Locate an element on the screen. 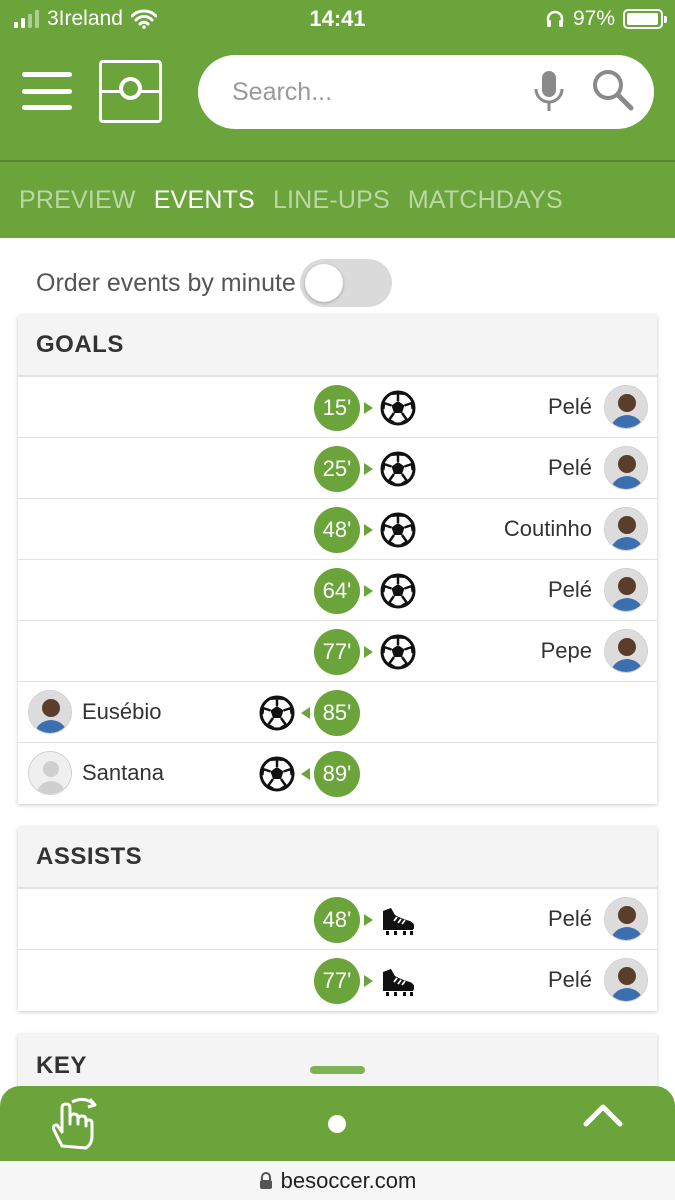 This screenshot has width=675, height=1200. assists-card: ASSISTS 48' Pelé 77' Pelé is located at coordinates (337, 919).